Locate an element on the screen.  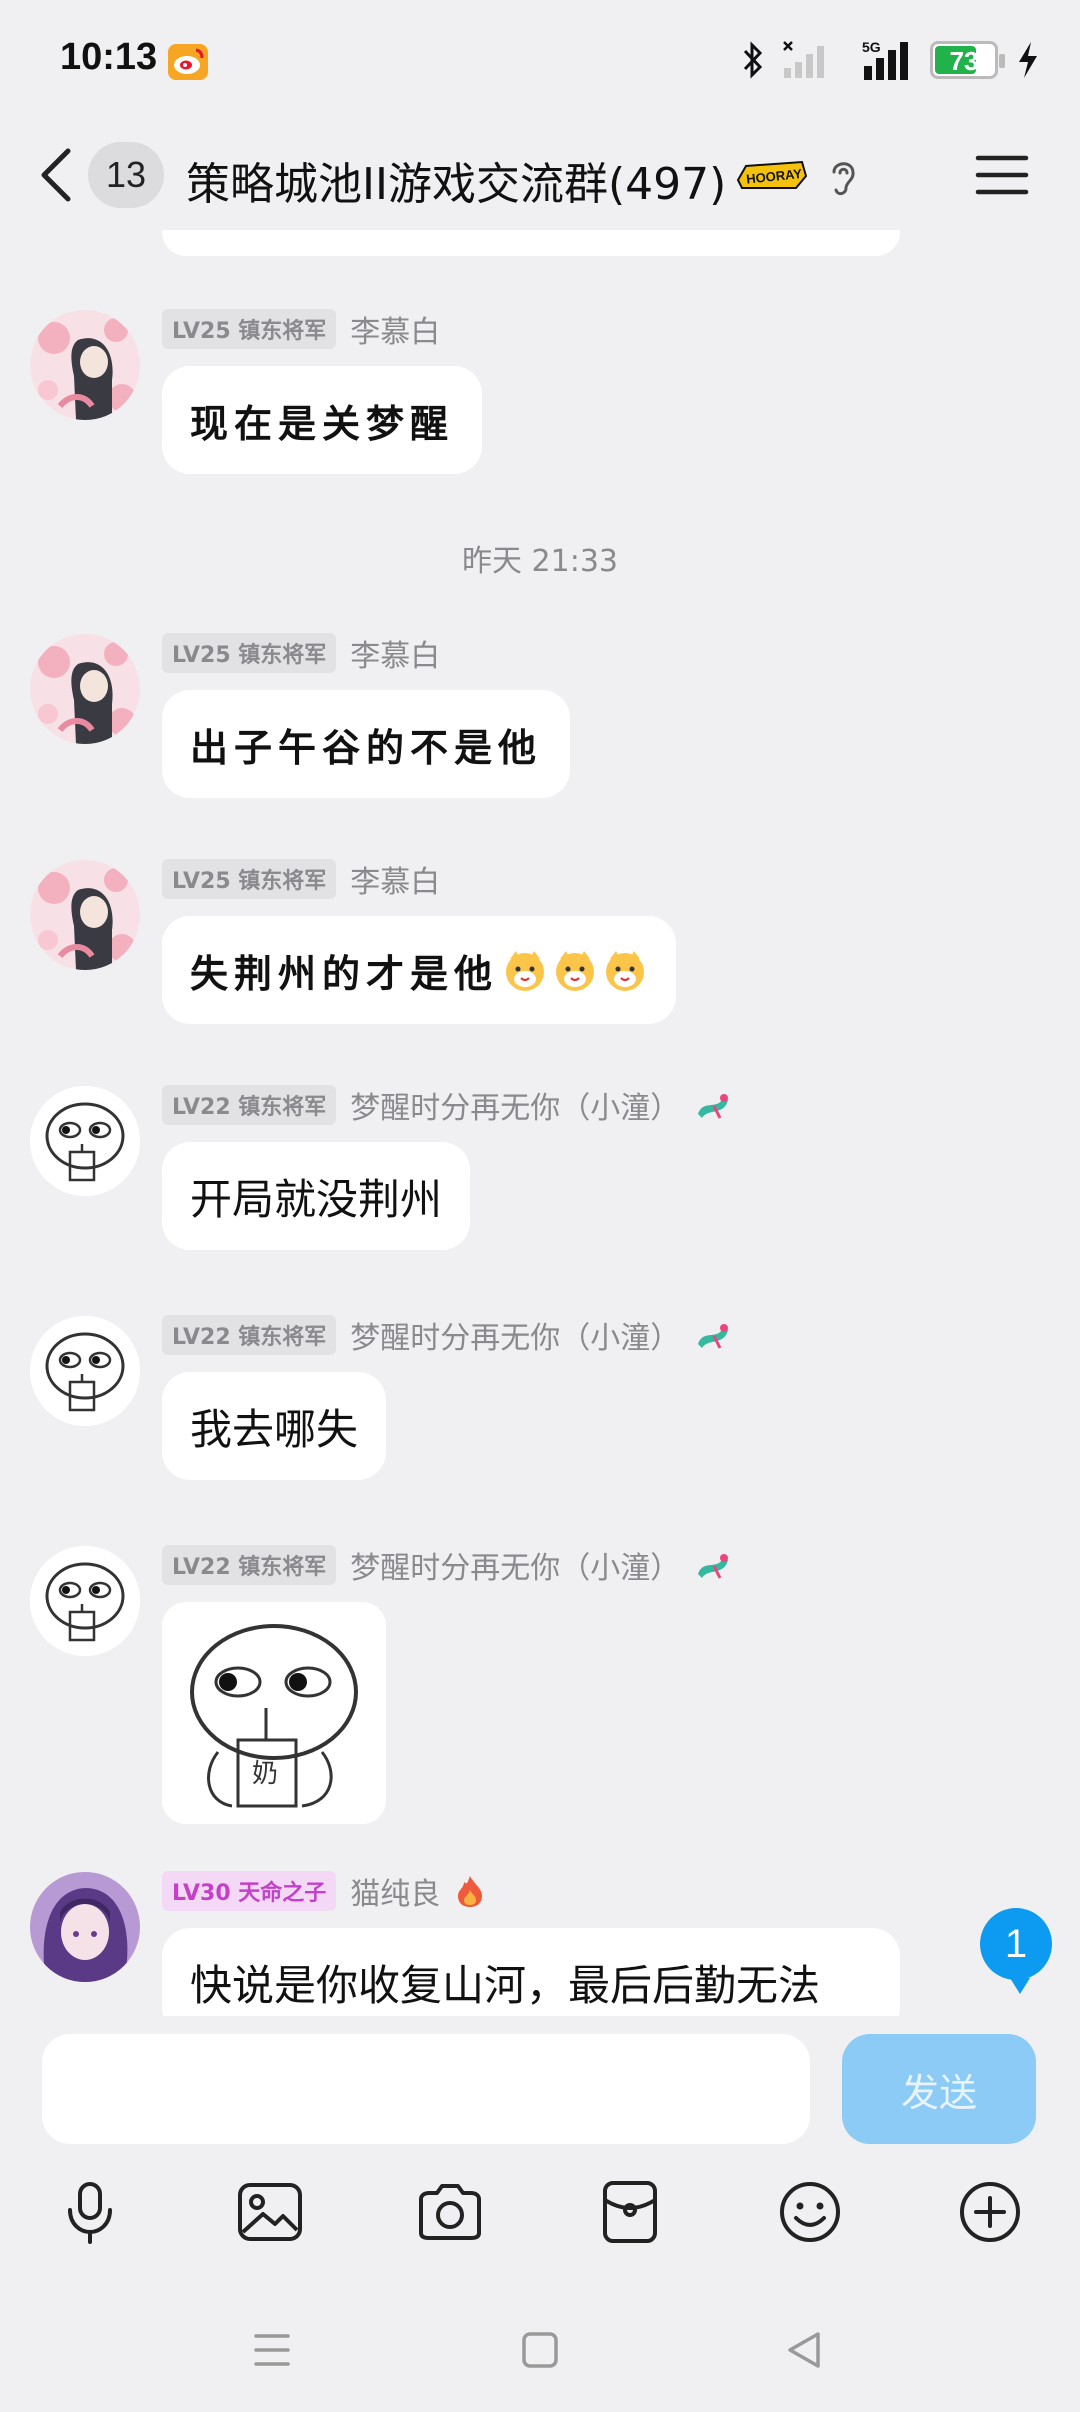
previous-message-bubble is located at coordinates (531, 243).